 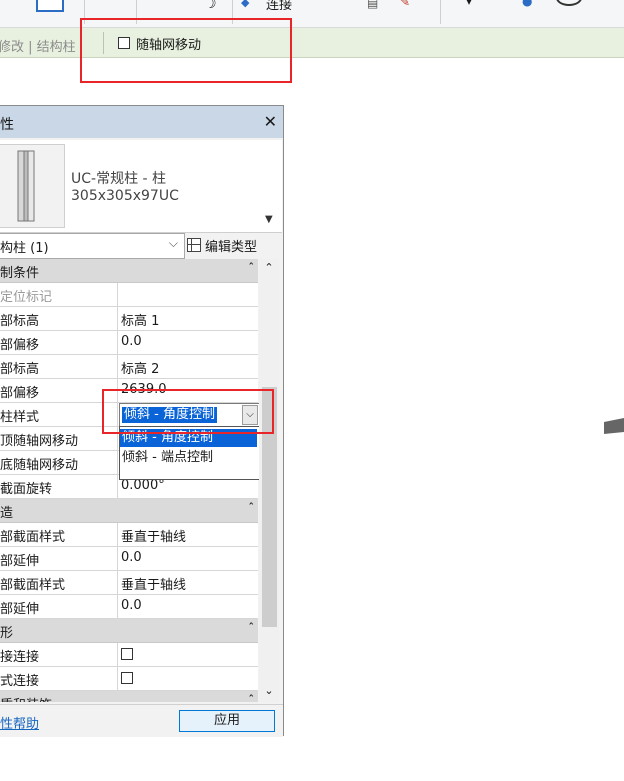 What do you see at coordinates (614, 426) in the screenshot?
I see `canvas-element` at bounding box center [614, 426].